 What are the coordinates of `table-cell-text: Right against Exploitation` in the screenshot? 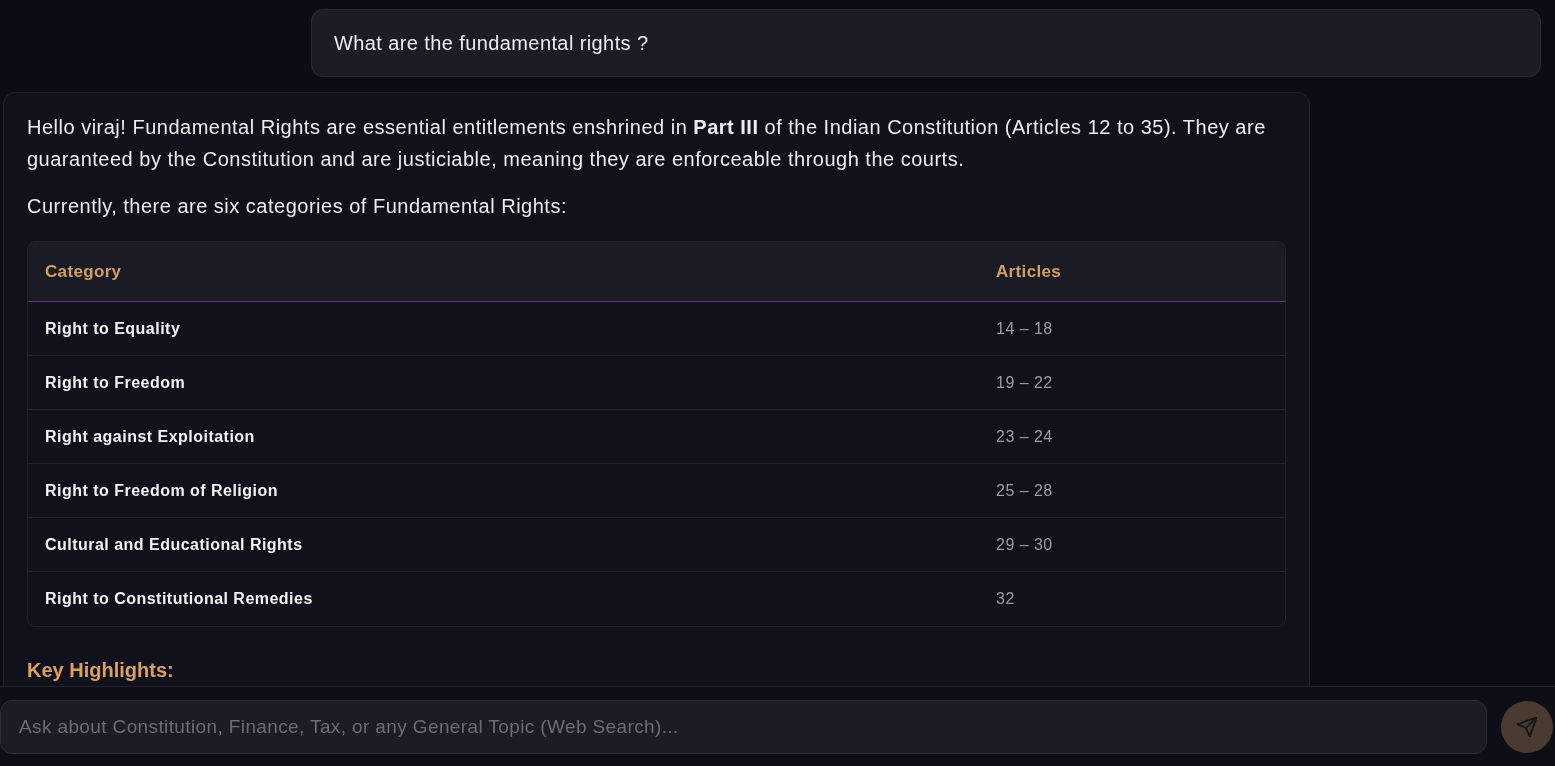 It's located at (150, 436).